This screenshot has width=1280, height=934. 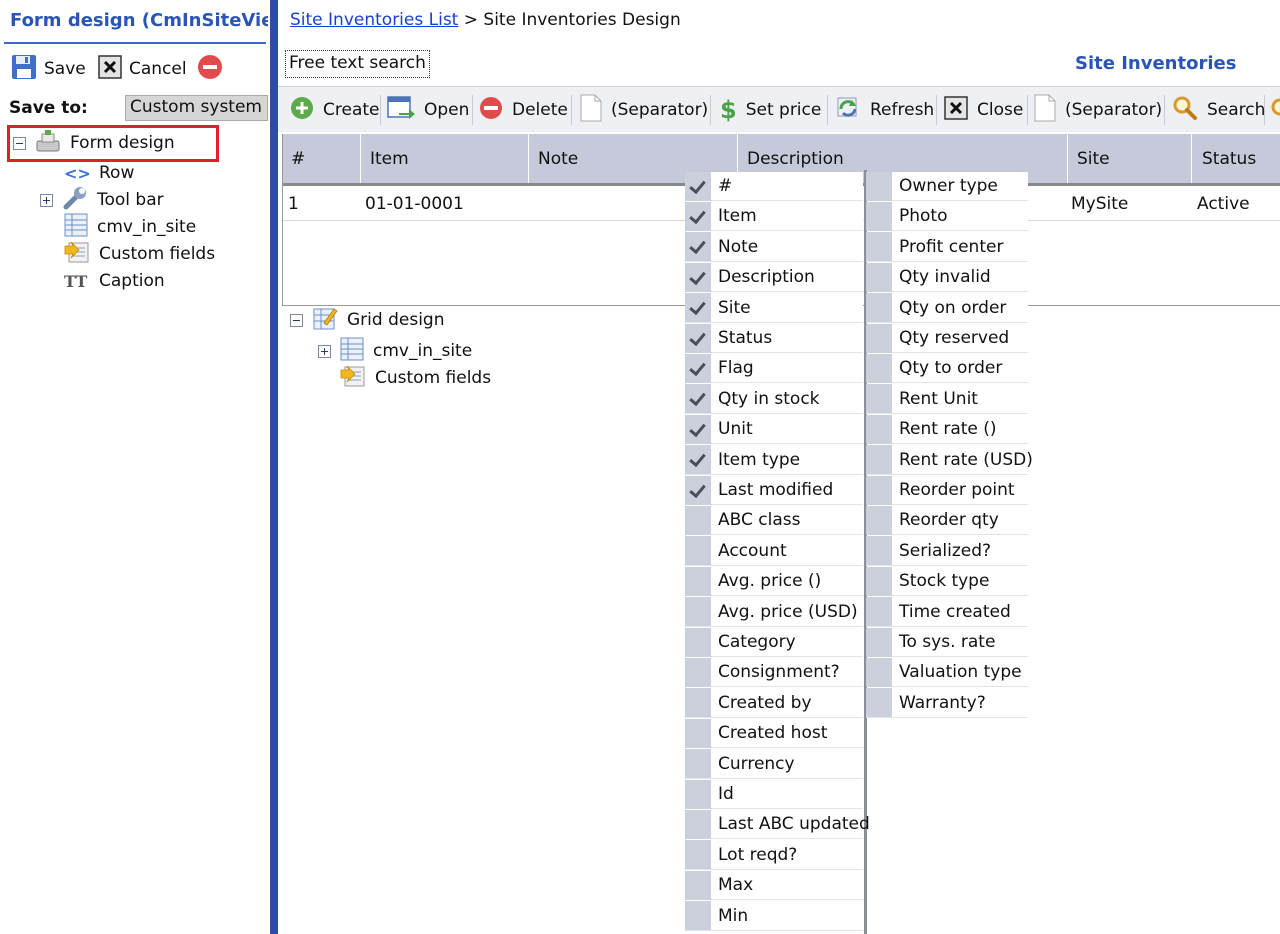 What do you see at coordinates (774, 338) in the screenshot?
I see `column-option: Status` at bounding box center [774, 338].